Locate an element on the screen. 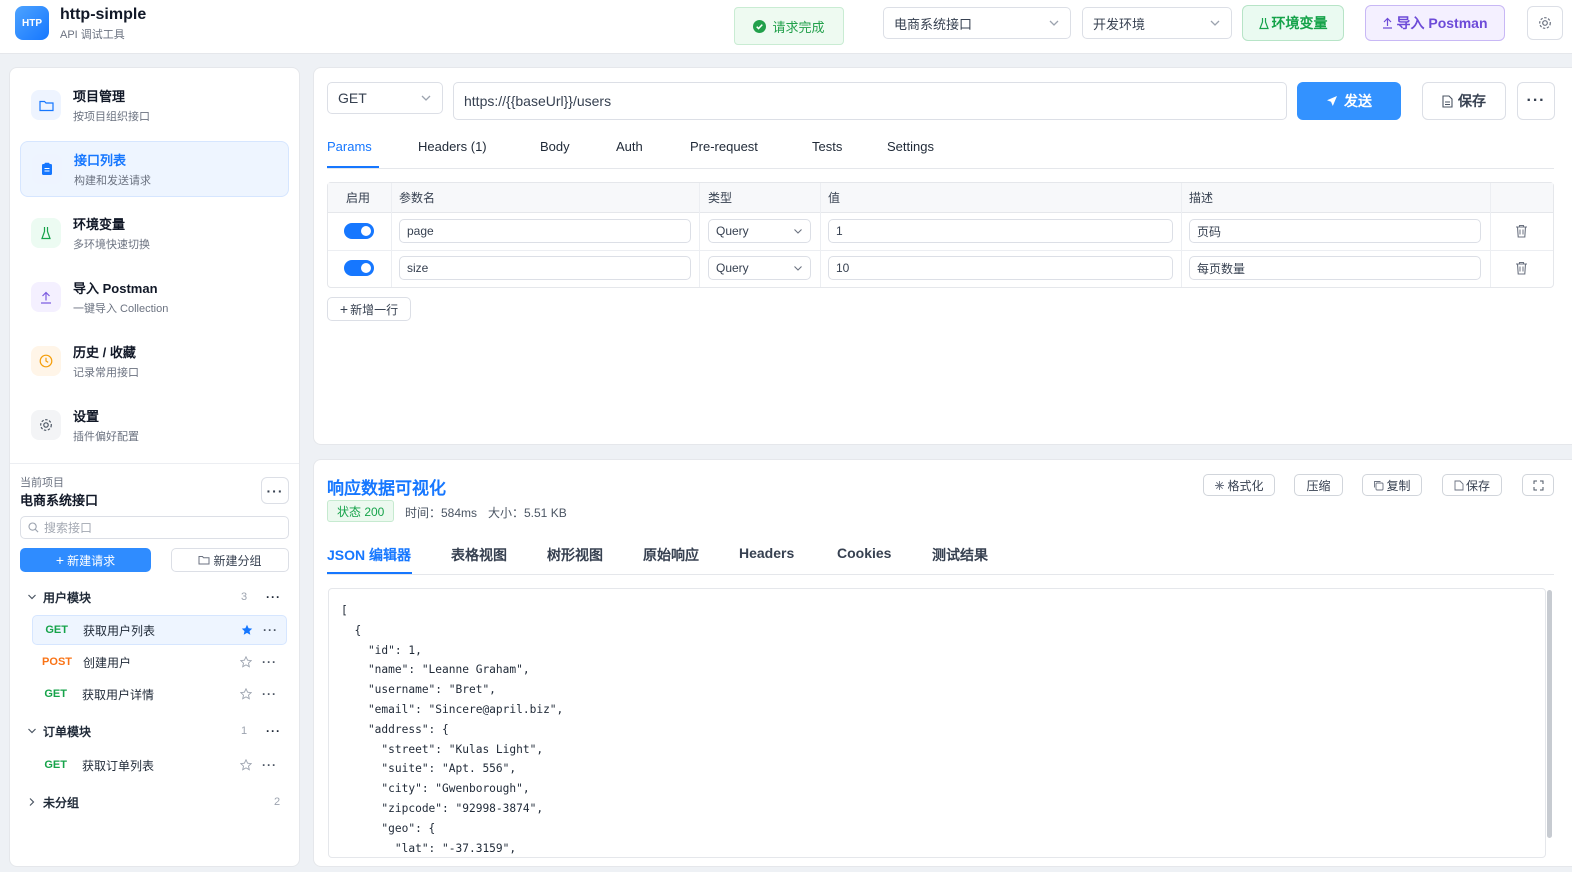 The height and width of the screenshot is (872, 1572). tab-test-results: 测试结果 is located at coordinates (960, 560).